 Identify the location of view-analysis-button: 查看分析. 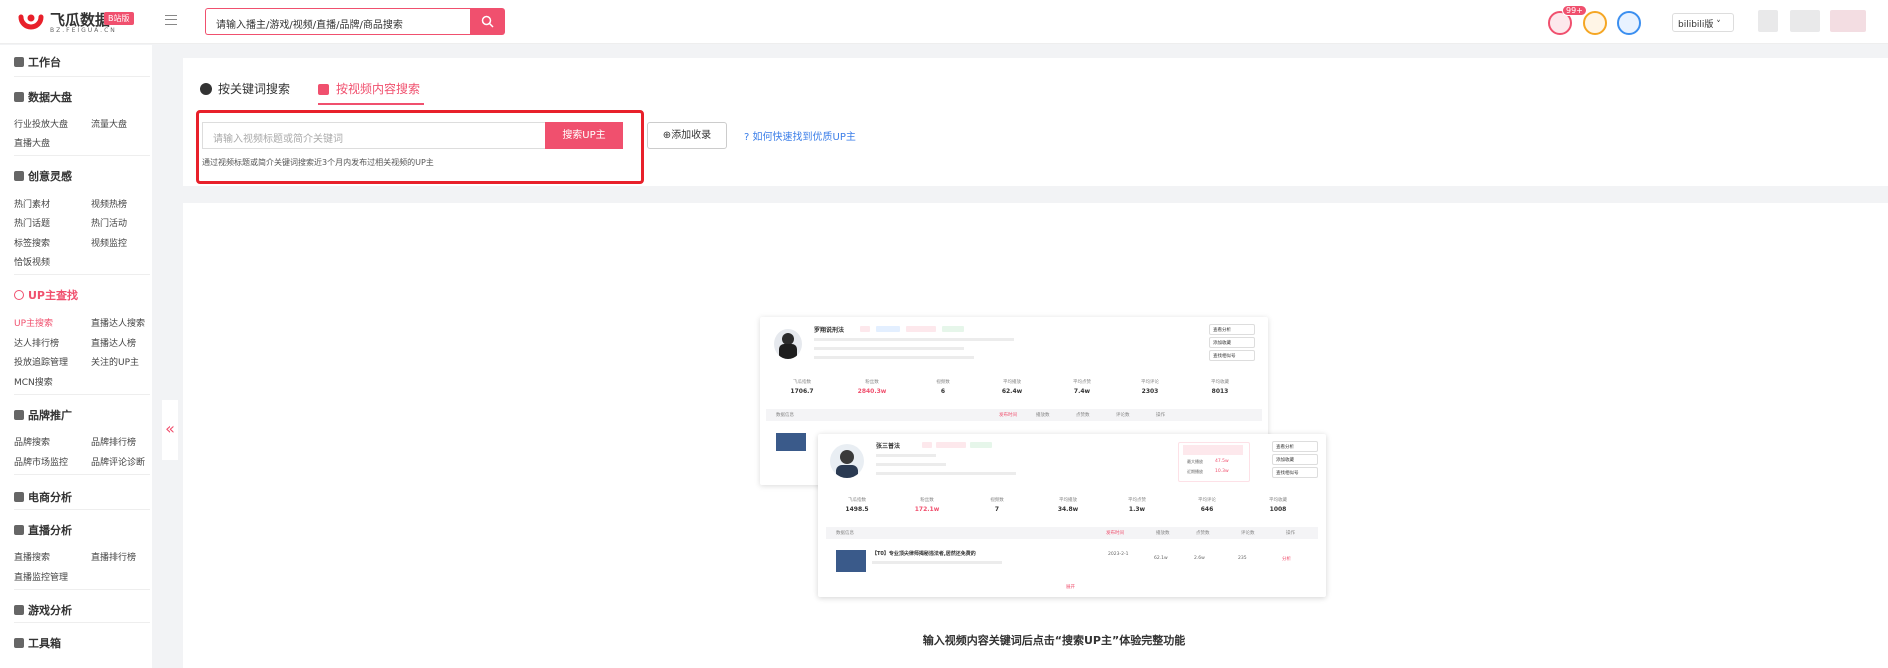
(1232, 329).